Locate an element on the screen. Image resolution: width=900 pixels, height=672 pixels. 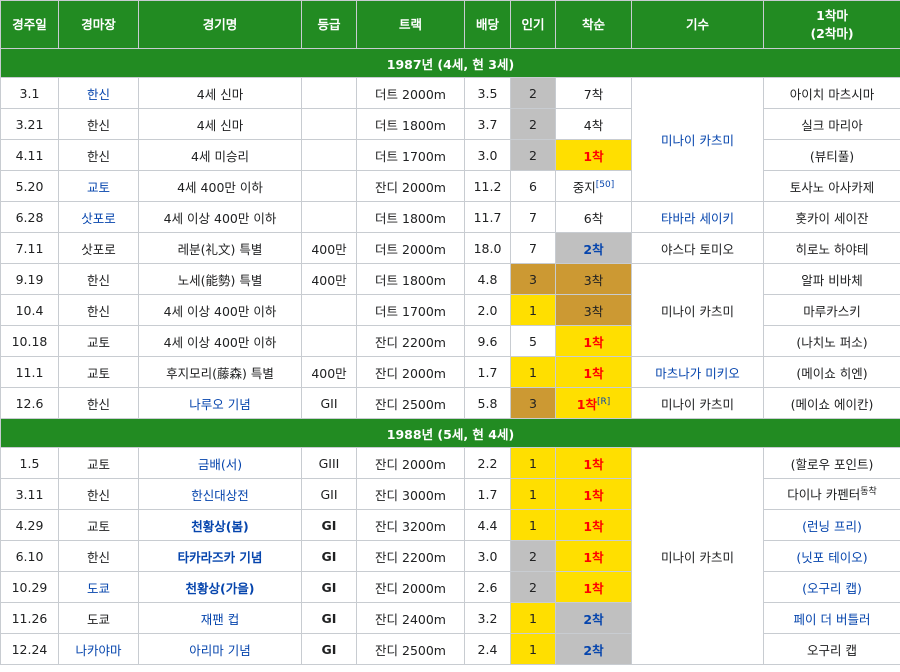
jockey-link: 마츠나가 미키오 is located at coordinates (697, 372).